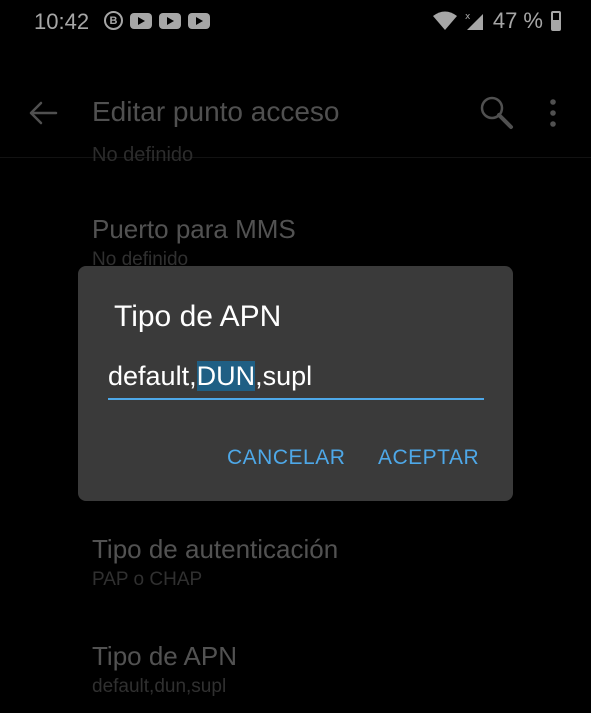 The height and width of the screenshot is (713, 591). I want to click on input-text-selection: DUN, so click(226, 376).